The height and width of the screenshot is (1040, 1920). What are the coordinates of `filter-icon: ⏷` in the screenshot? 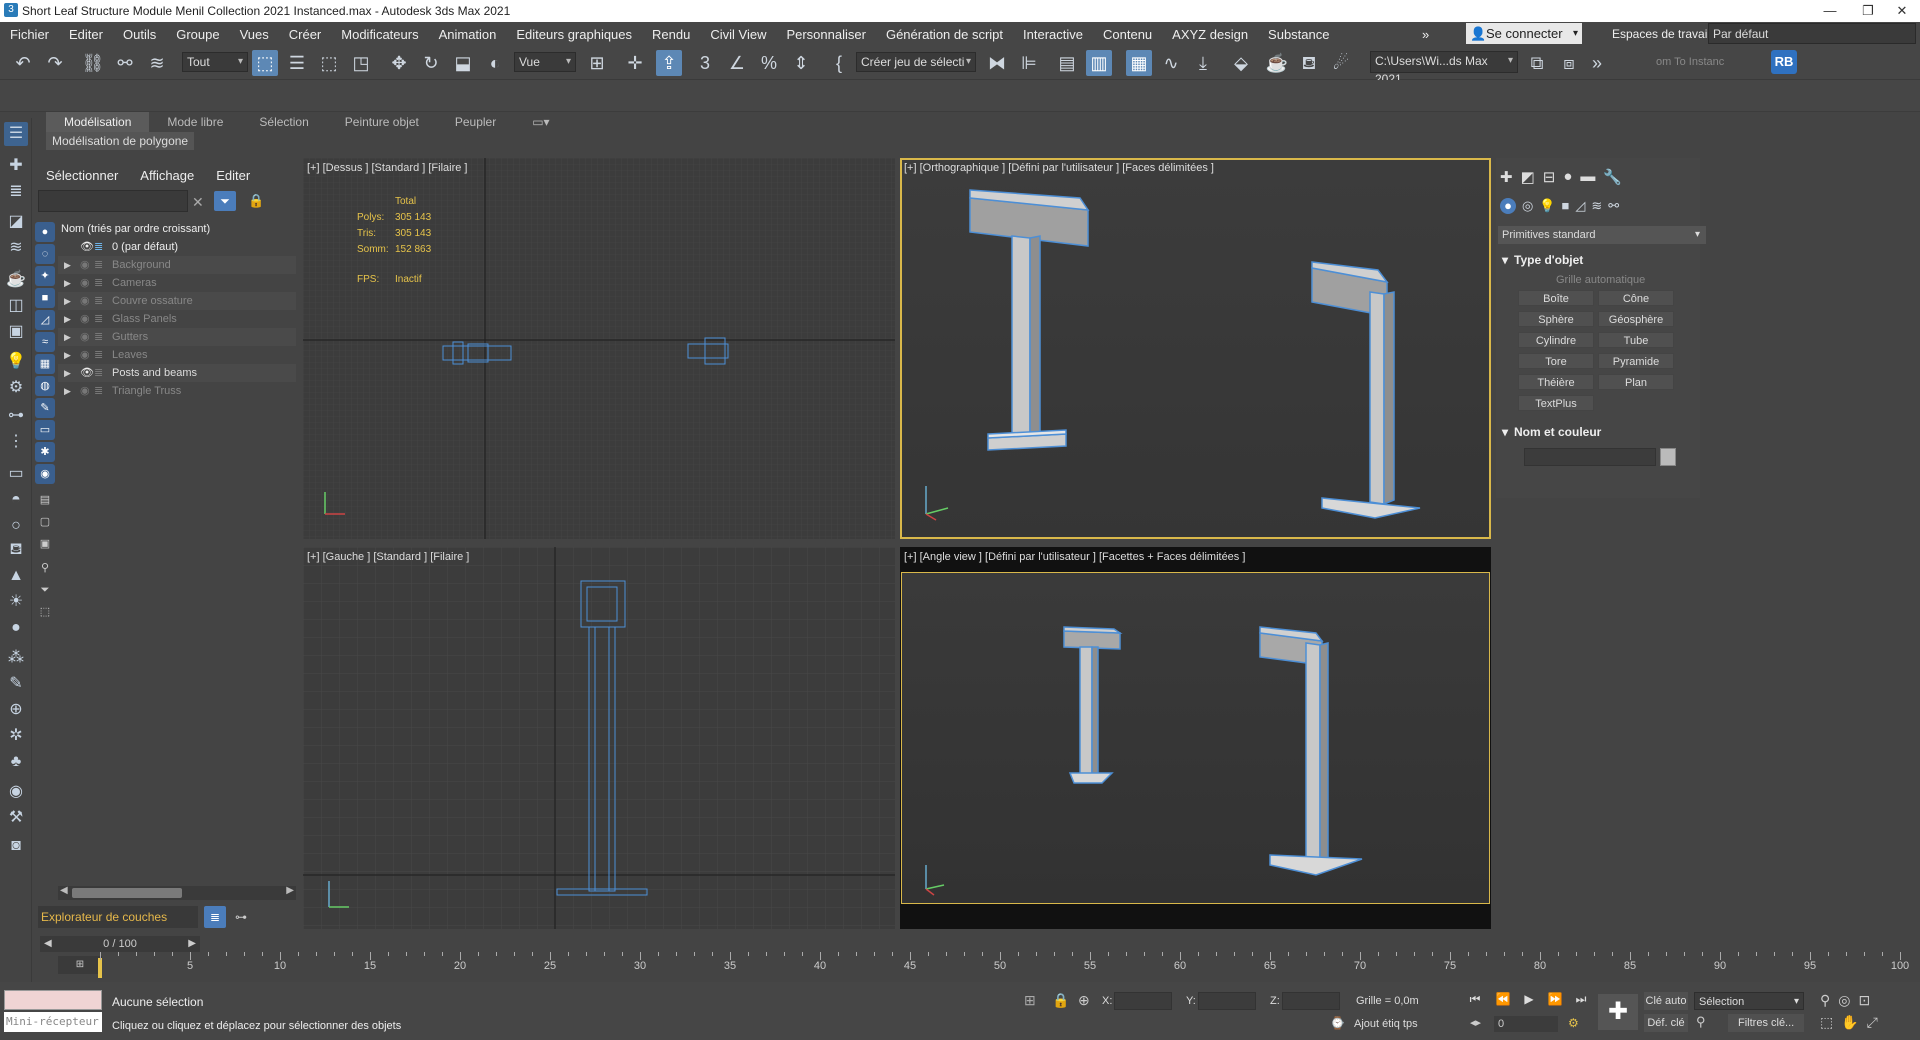 It's located at (45, 590).